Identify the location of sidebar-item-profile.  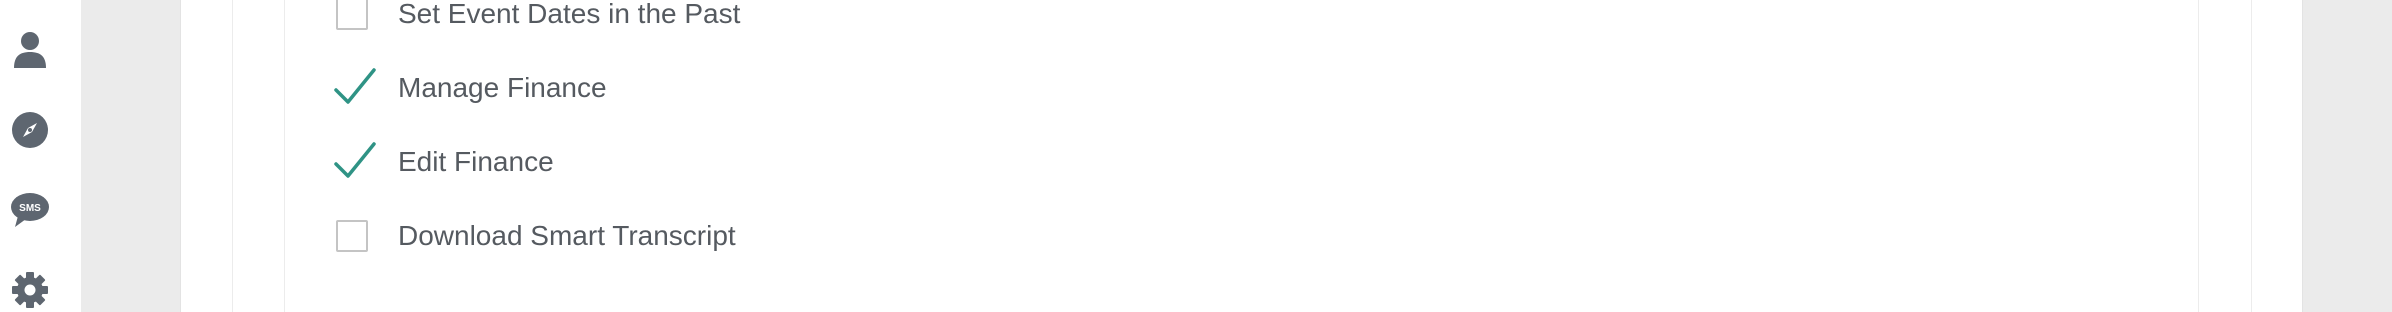
(30, 50).